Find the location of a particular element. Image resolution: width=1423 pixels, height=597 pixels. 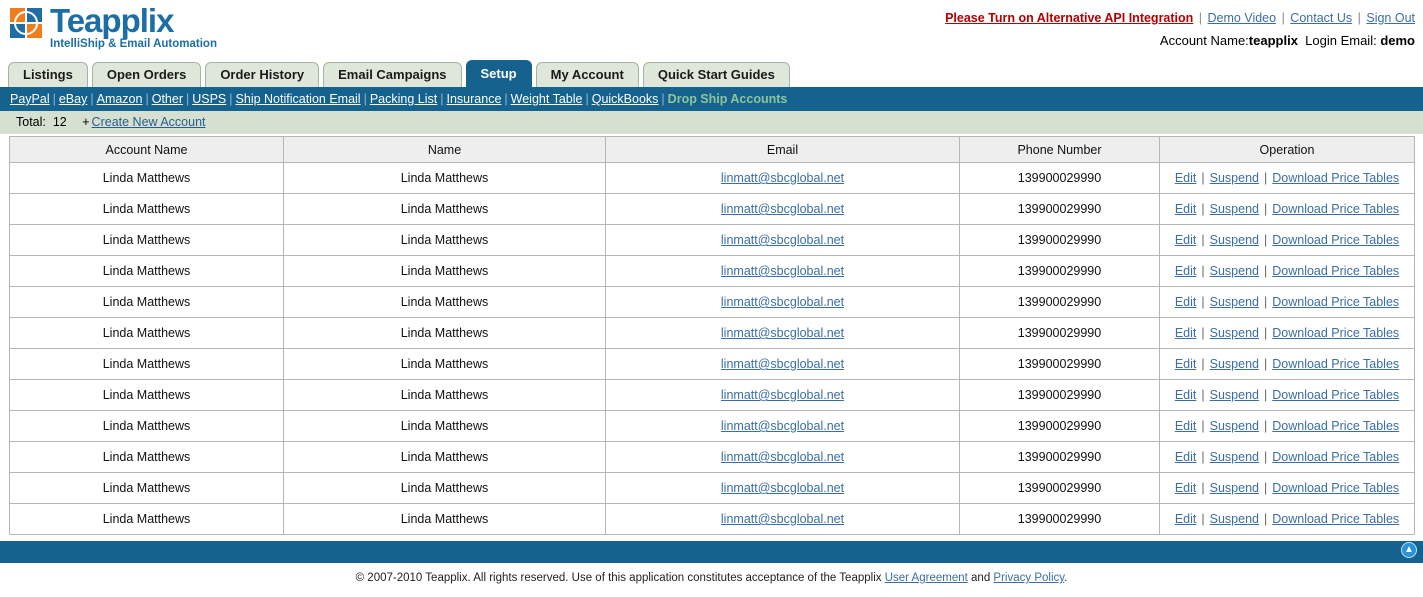

tab-email-campaigns: Email Campaigns is located at coordinates (392, 74).